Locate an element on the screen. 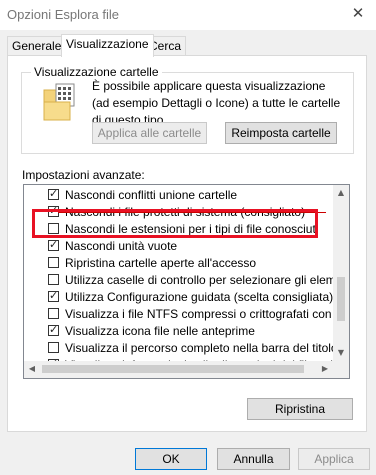  reset-folders-button: Reimposta cartelle is located at coordinates (281, 133).